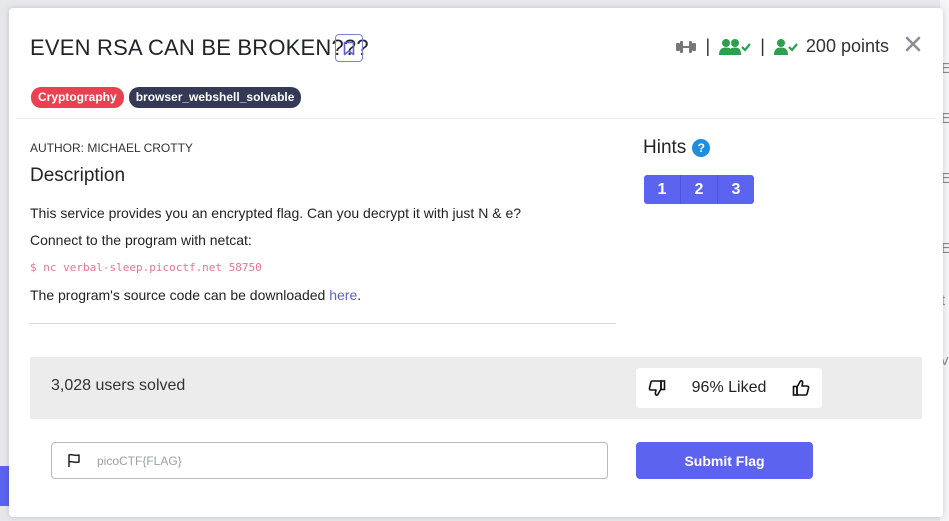 The width and height of the screenshot is (949, 521). What do you see at coordinates (847, 46) in the screenshot?
I see `points-label: 200 points` at bounding box center [847, 46].